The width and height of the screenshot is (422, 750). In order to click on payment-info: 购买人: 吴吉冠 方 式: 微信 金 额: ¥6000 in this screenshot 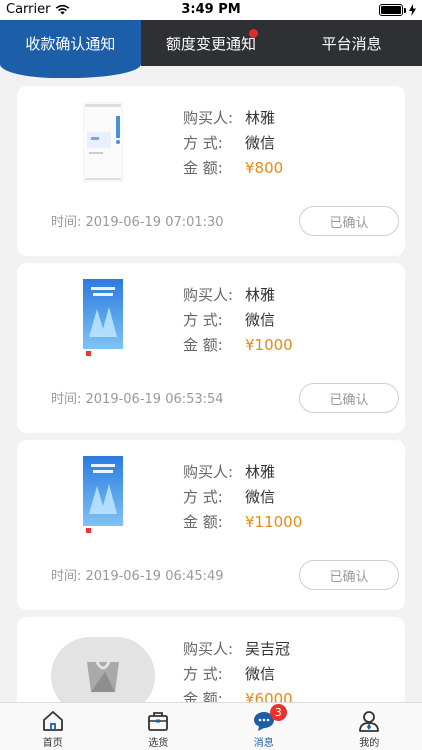, I will do `click(238, 669)`.